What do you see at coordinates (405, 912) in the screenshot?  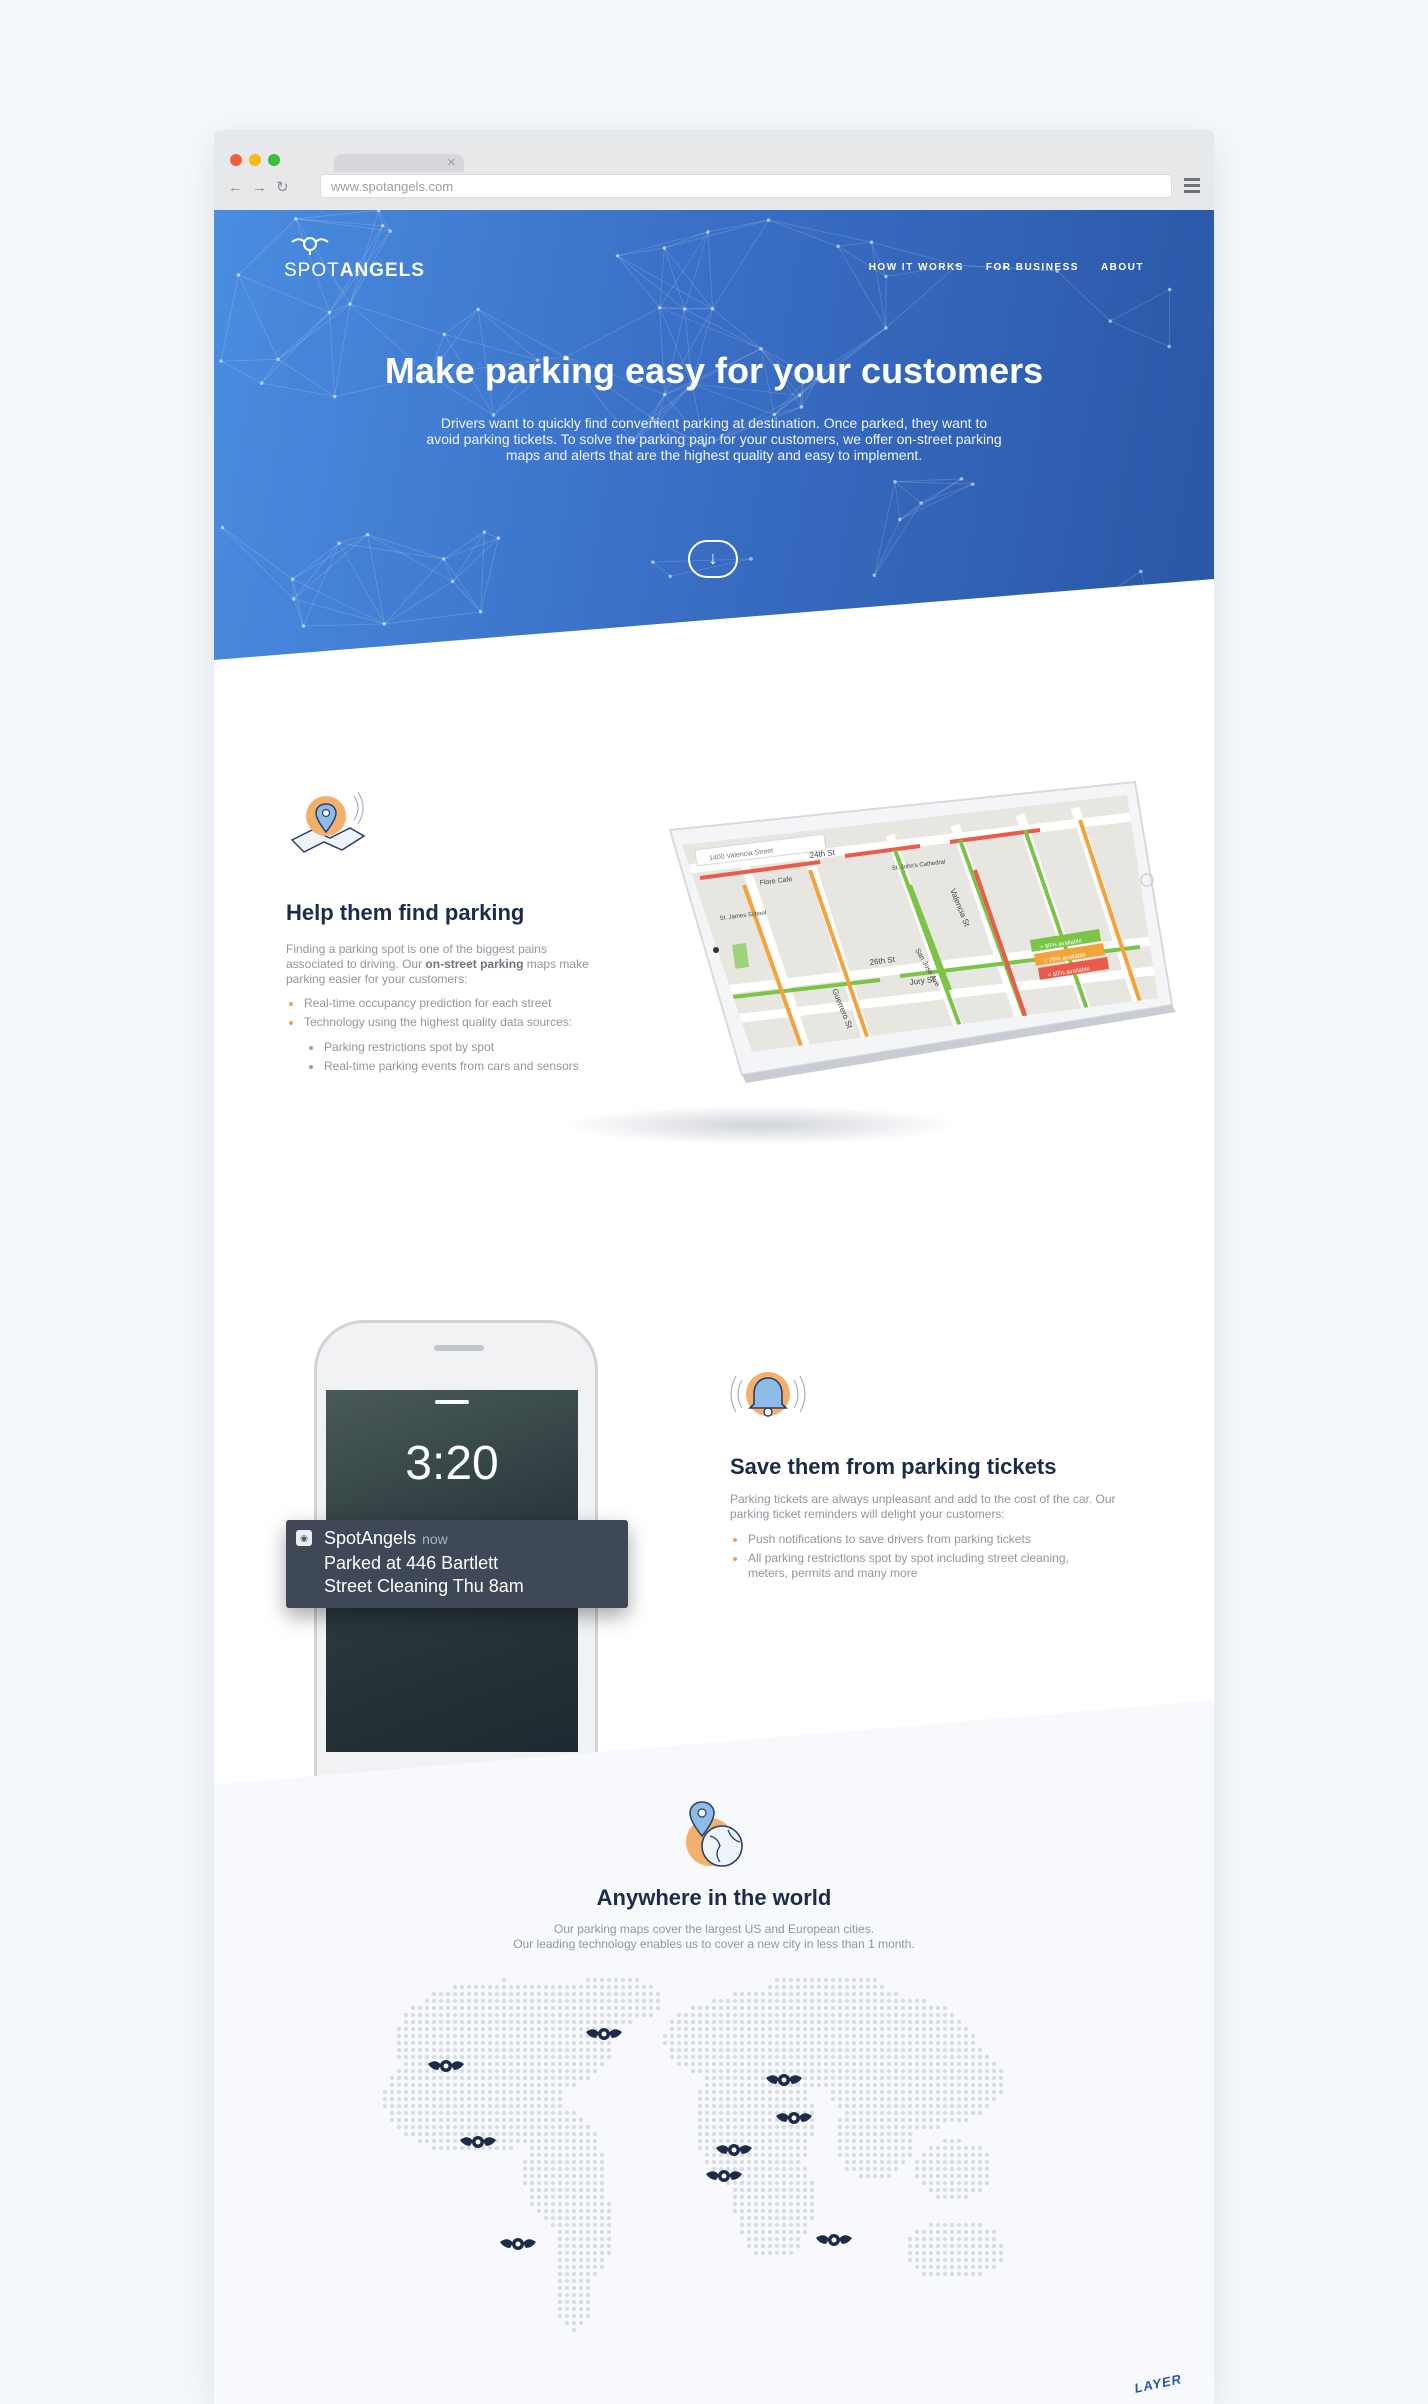 I see `find-parking-title: Help them find parking` at bounding box center [405, 912].